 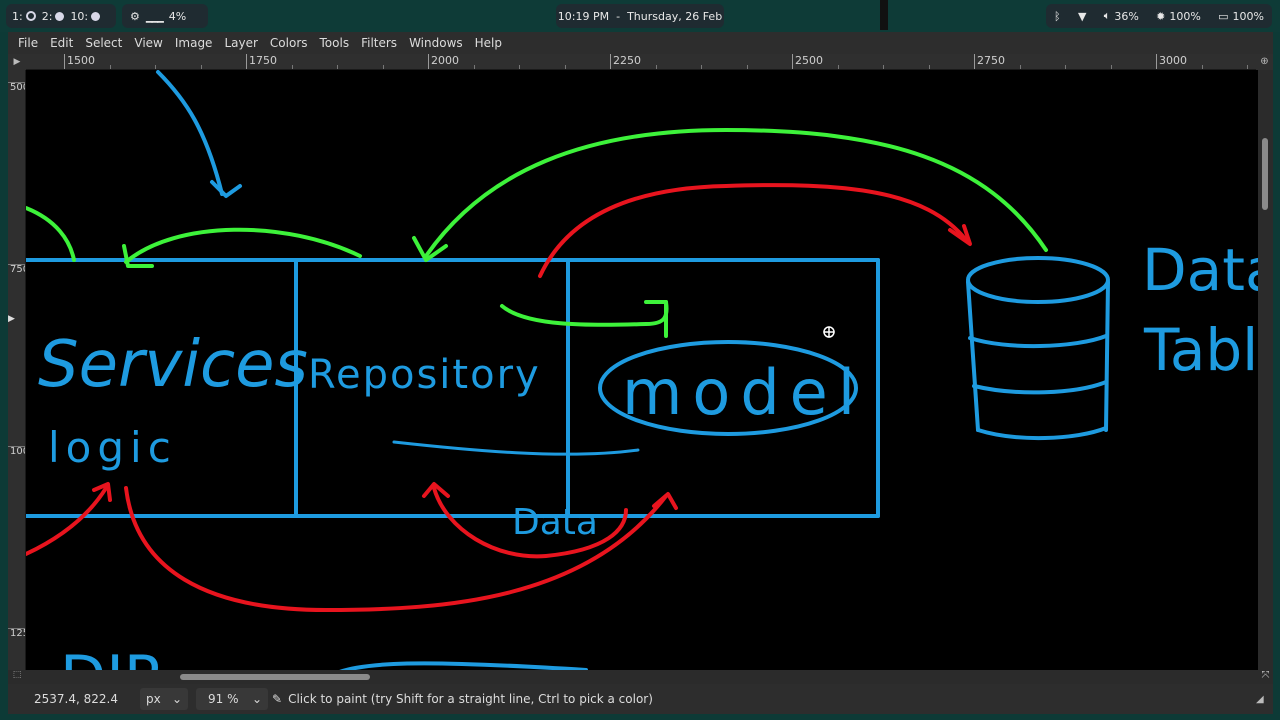 What do you see at coordinates (153, 699) in the screenshot?
I see `unit-value: px` at bounding box center [153, 699].